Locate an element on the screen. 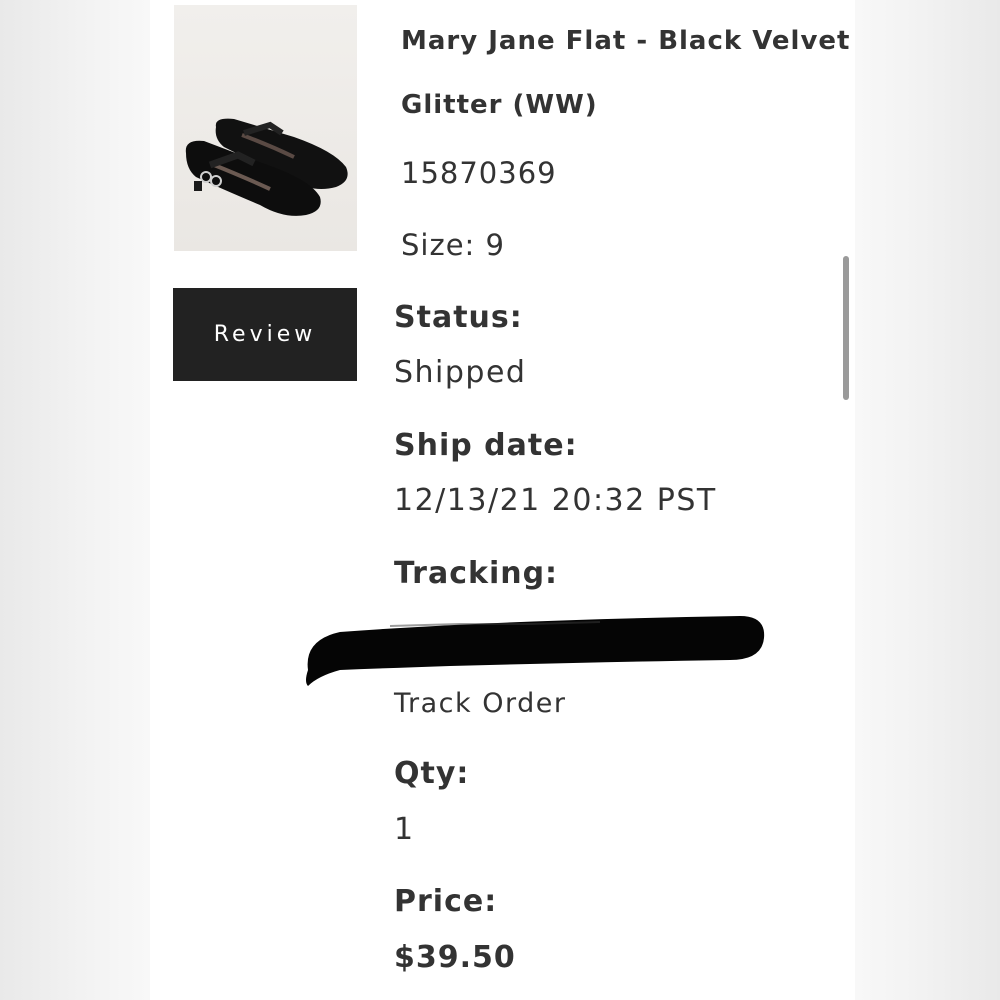  tracking-label: Tracking: is located at coordinates (476, 573).